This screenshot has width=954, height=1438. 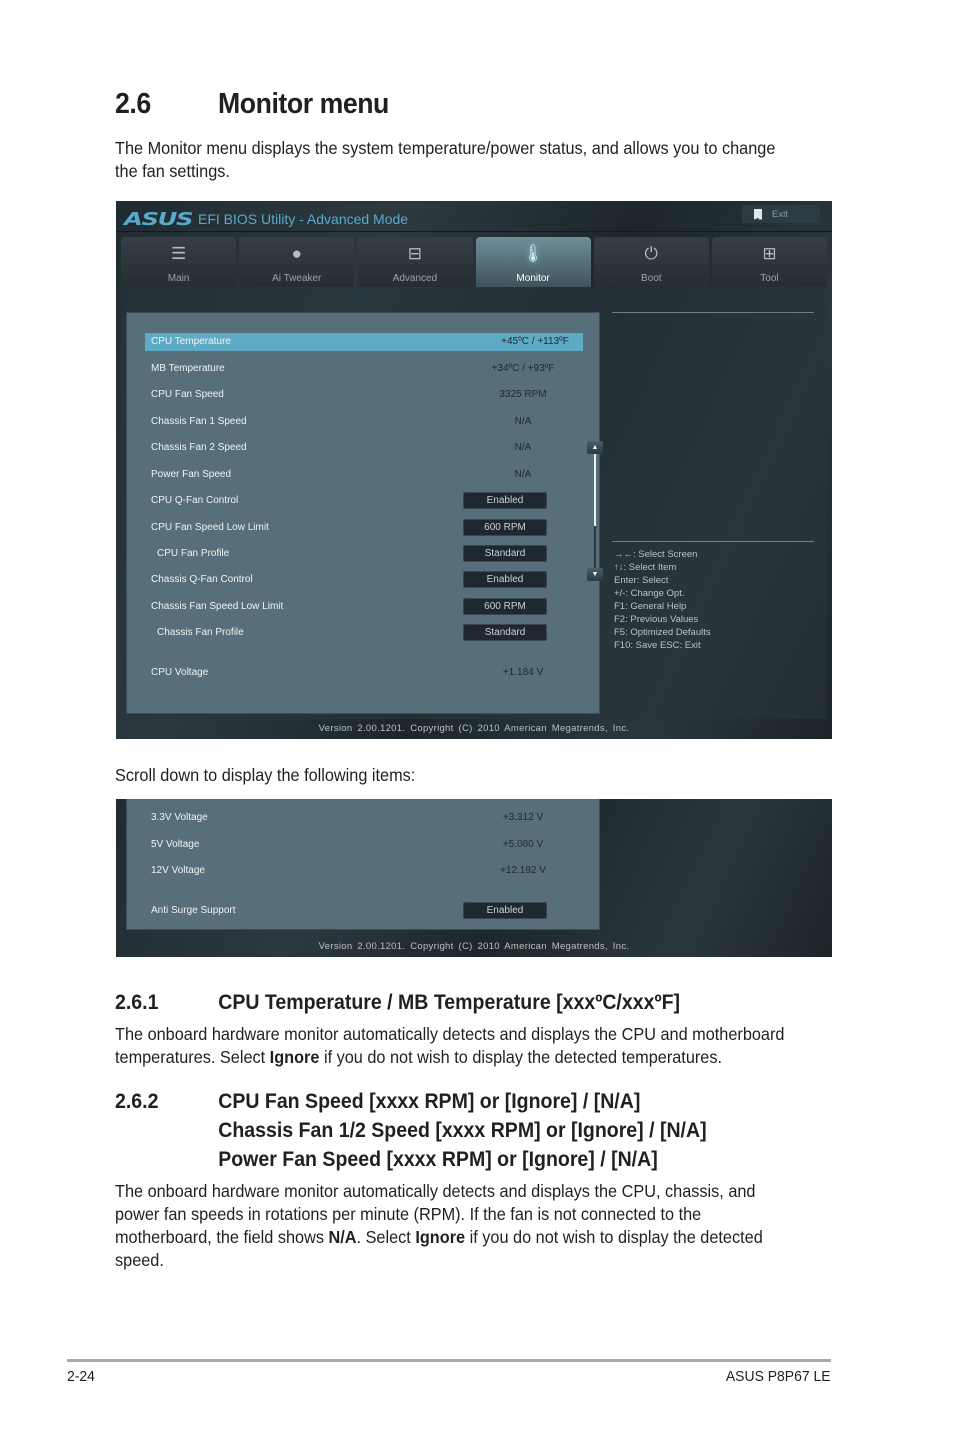 What do you see at coordinates (133, 104) in the screenshot?
I see `section-number: 2.6` at bounding box center [133, 104].